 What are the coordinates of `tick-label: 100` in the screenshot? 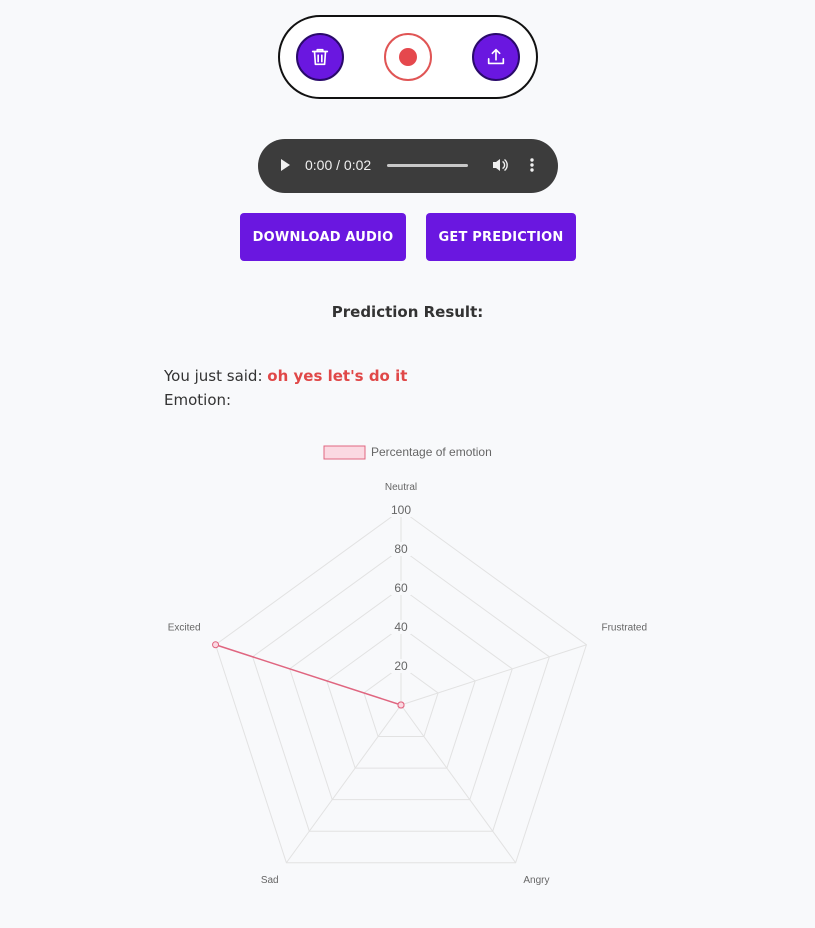 It's located at (401, 510).